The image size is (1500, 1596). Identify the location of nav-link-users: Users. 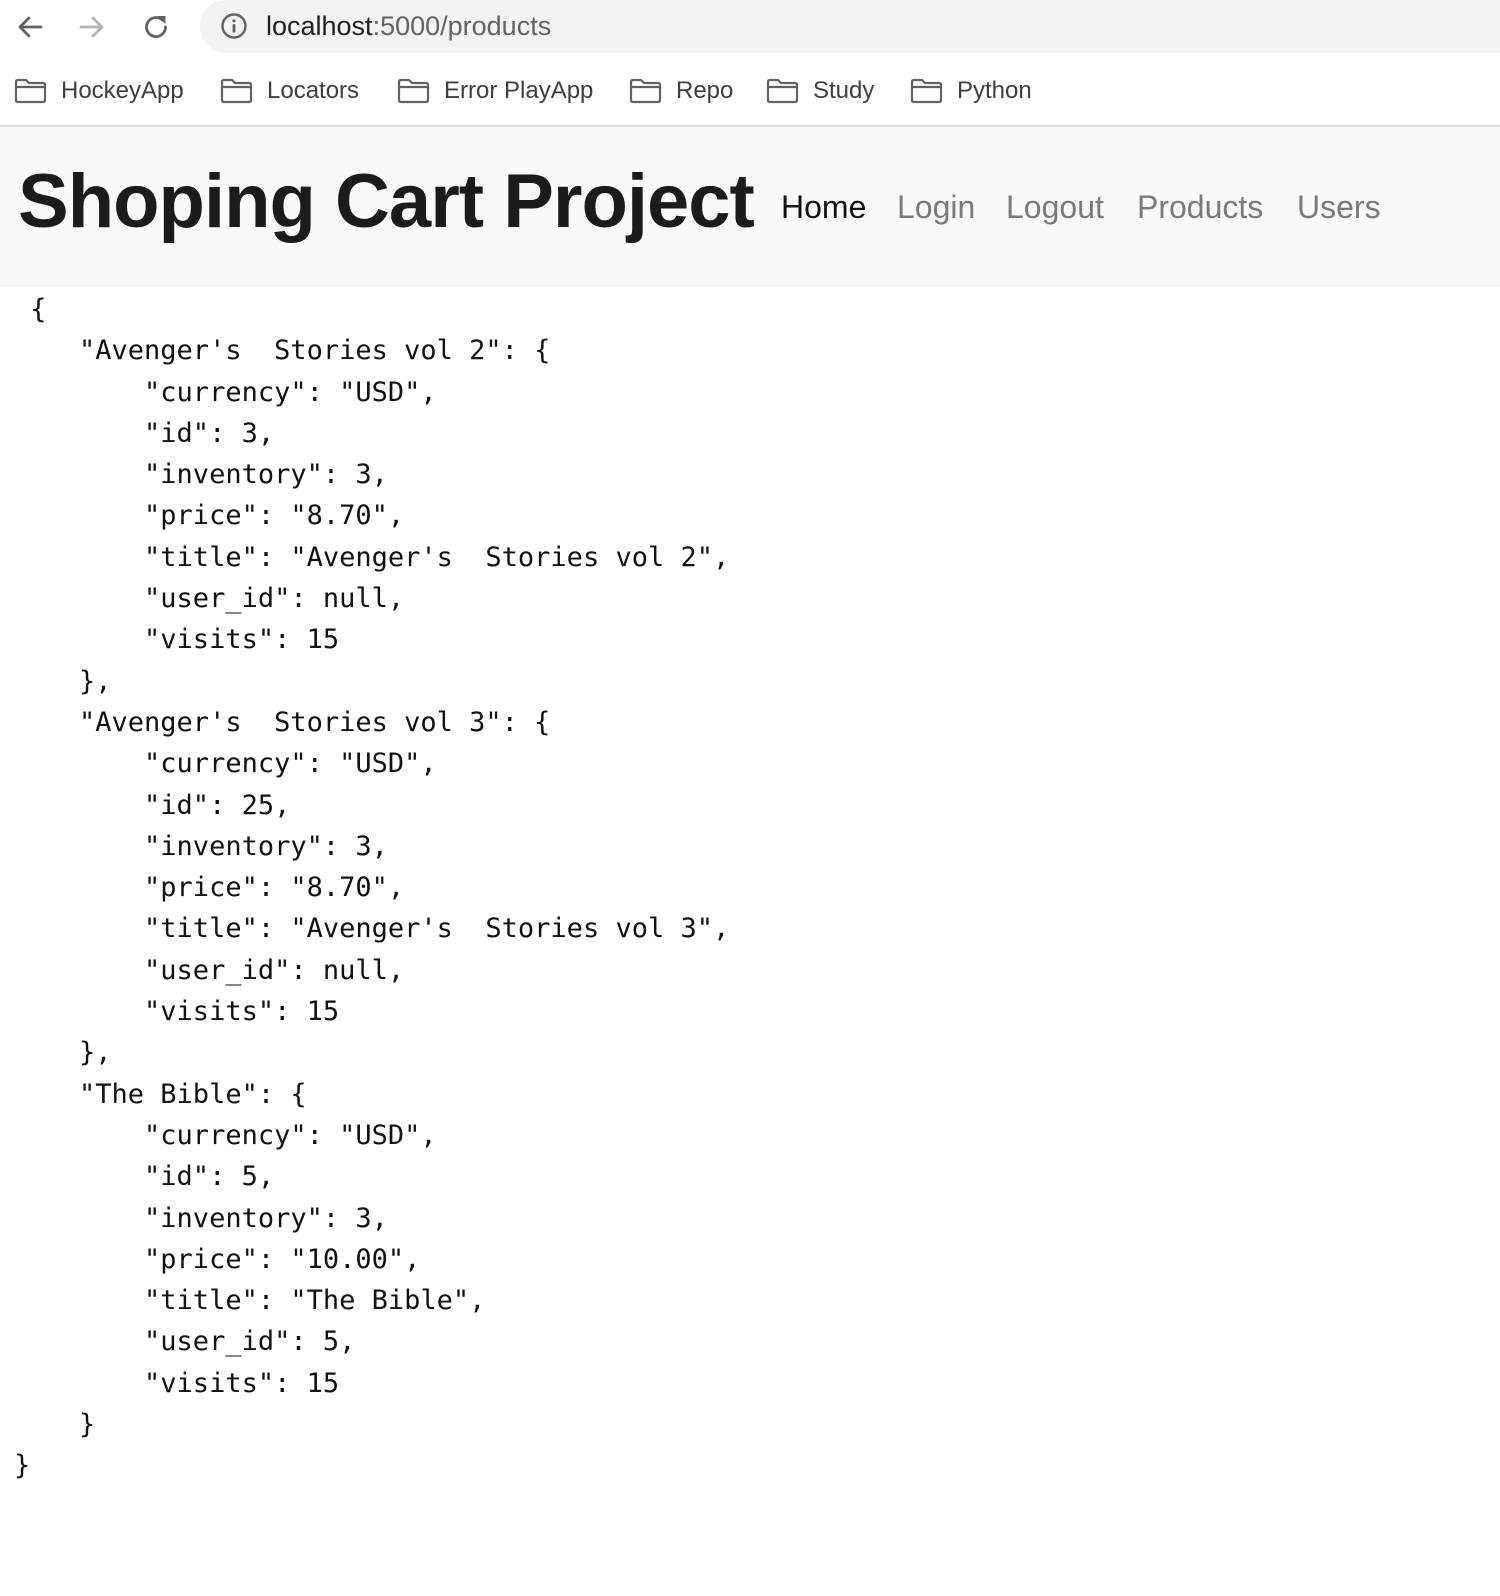
(1339, 207).